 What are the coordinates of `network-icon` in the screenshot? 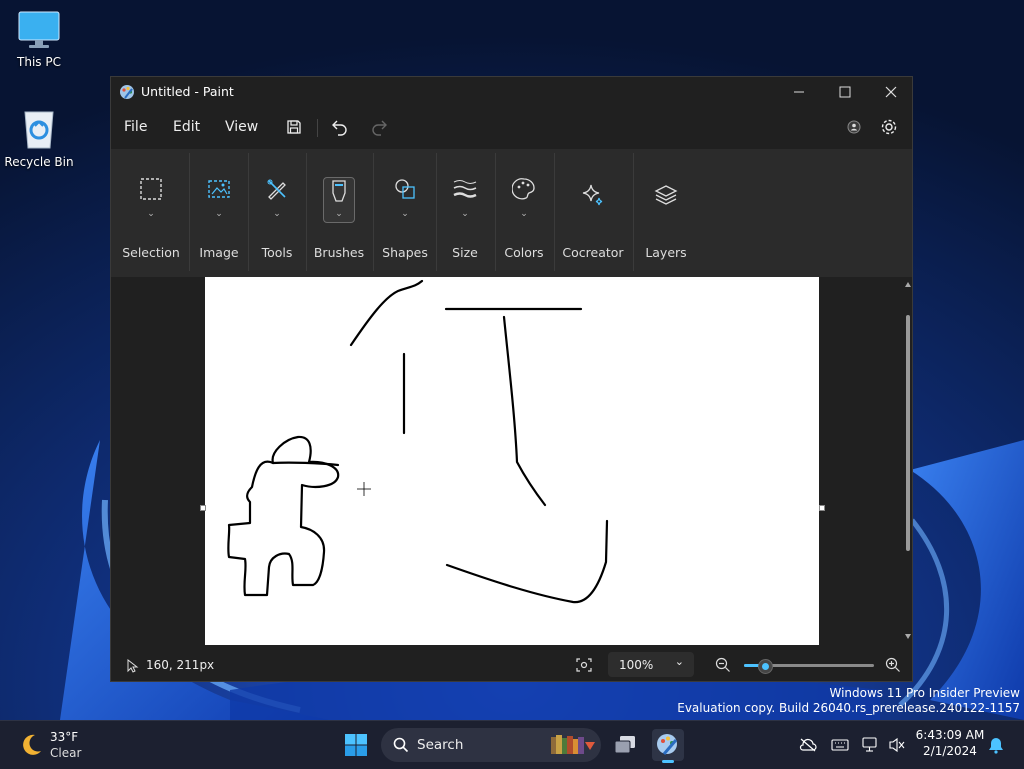 It's located at (871, 745).